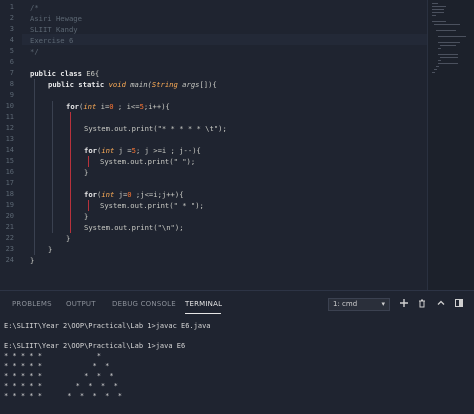 The height and width of the screenshot is (414, 474). I want to click on line-number: 3, so click(11, 29).